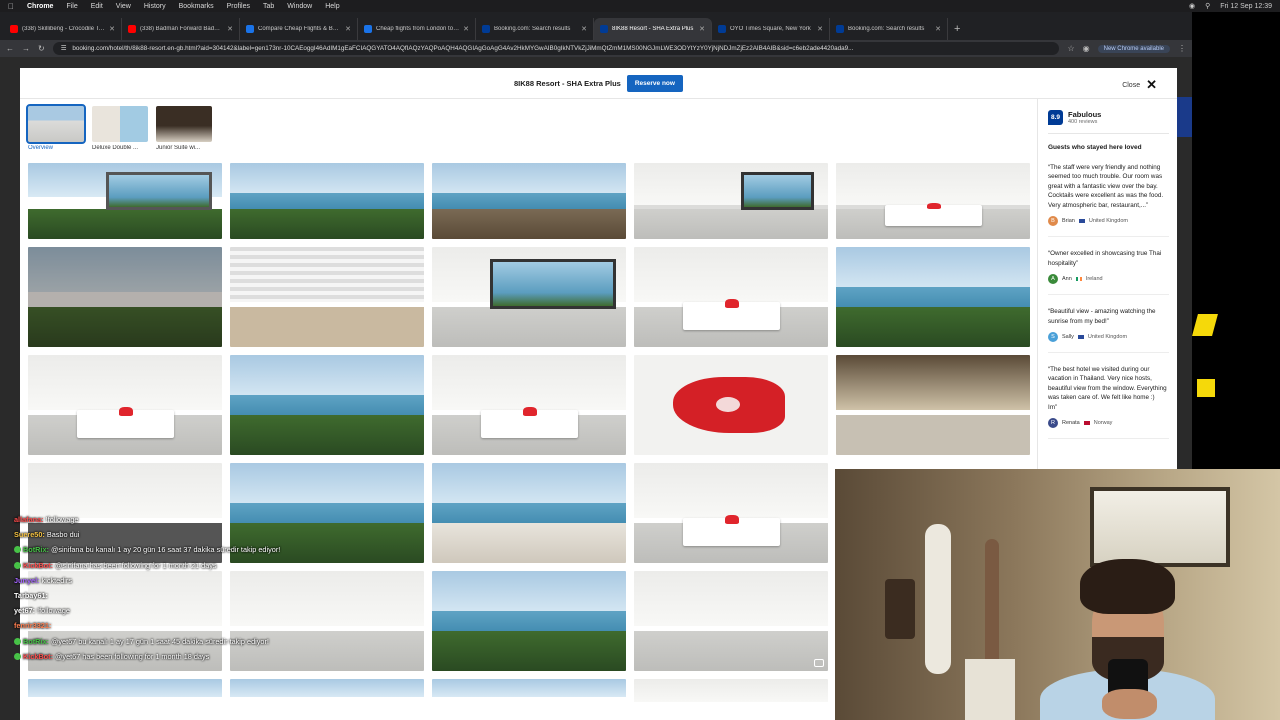  I want to click on chat-message: Junyel: kicktedirs, so click(149, 580).